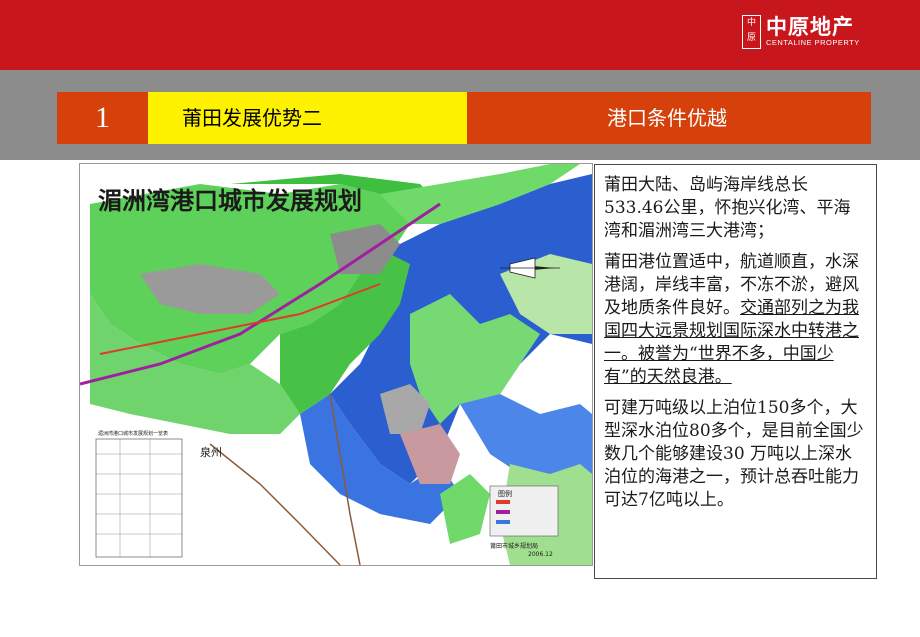  Describe the element at coordinates (751, 32) in the screenshot. I see `logo-seal-icon: 中原` at that location.